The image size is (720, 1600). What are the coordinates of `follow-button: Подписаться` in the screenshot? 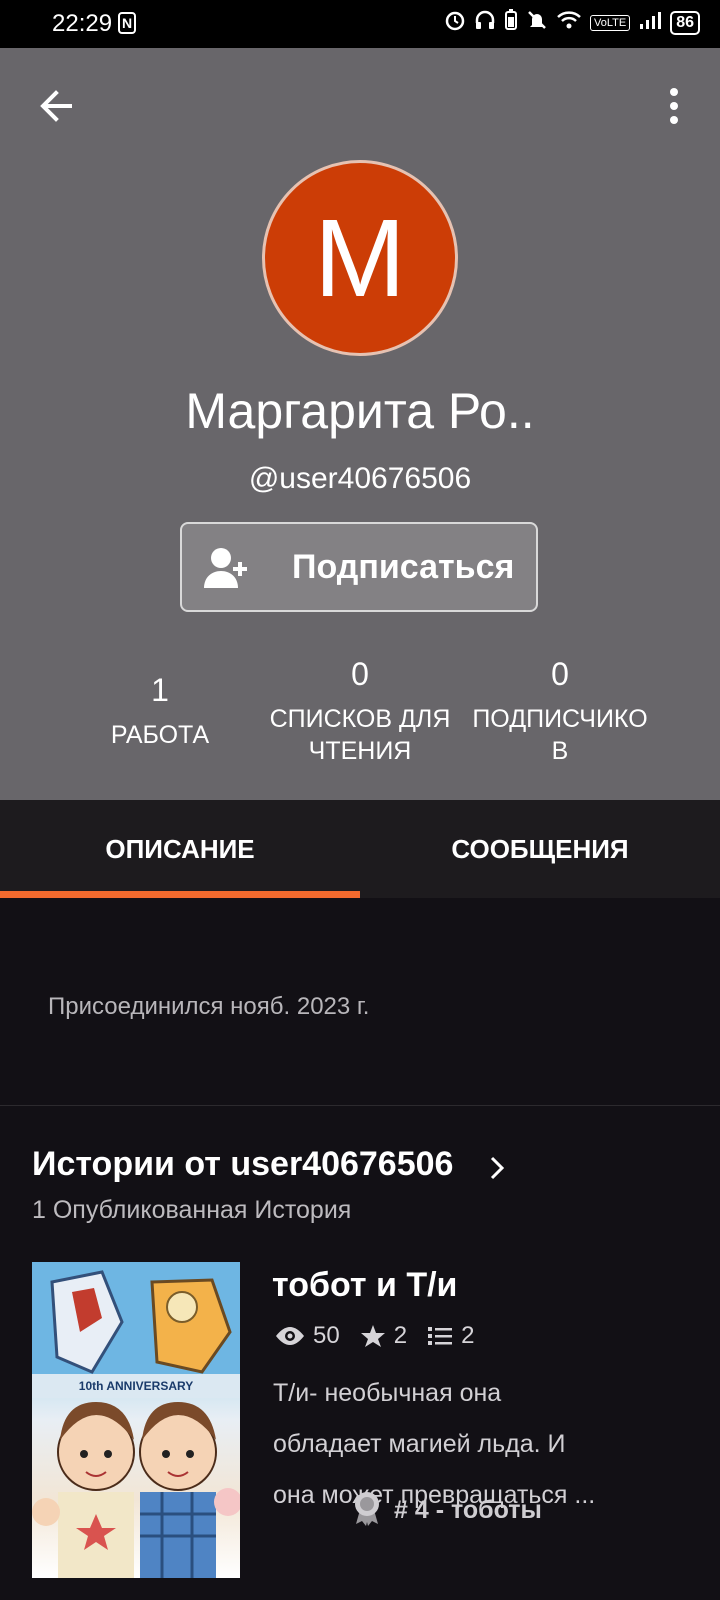 It's located at (359, 567).